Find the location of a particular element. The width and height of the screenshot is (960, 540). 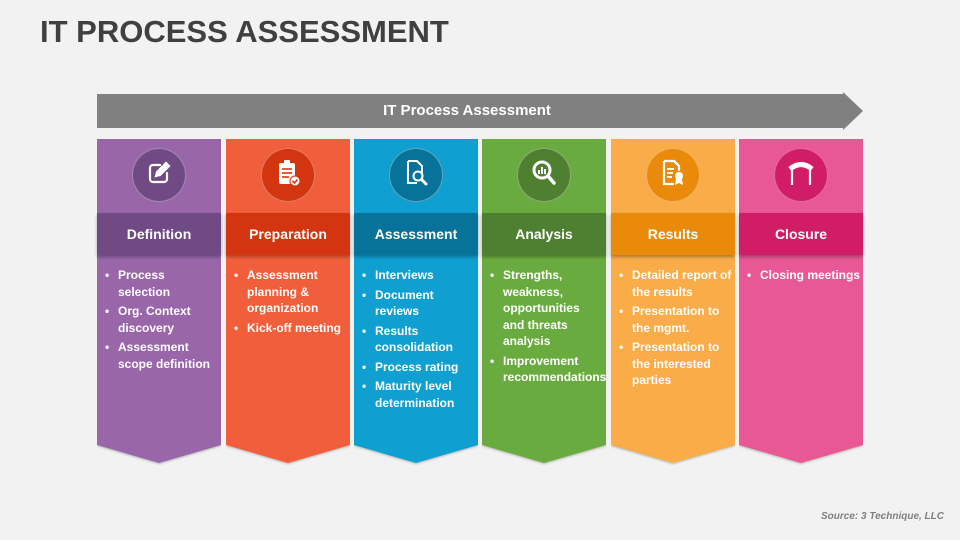

stage-item: Detailed report of the results is located at coordinates (675, 283).